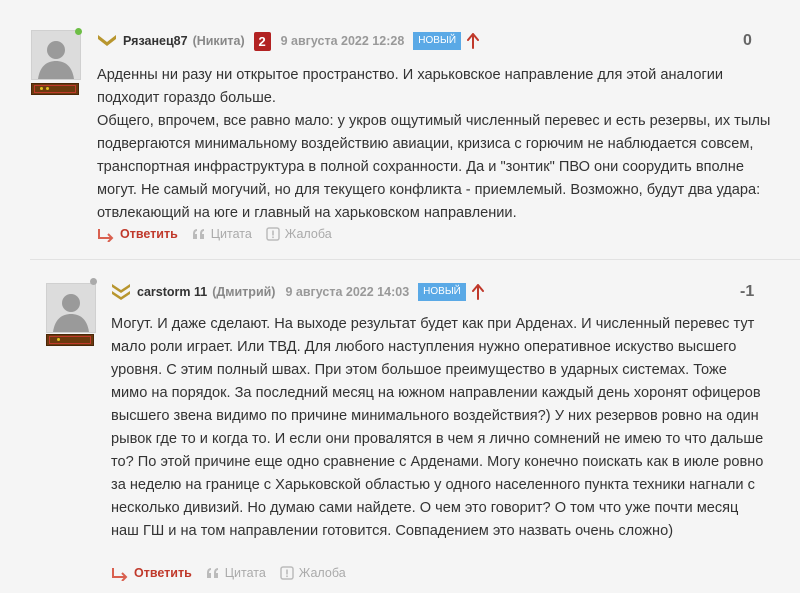 The image size is (800, 593). What do you see at coordinates (415, 259) in the screenshot?
I see `divider` at bounding box center [415, 259].